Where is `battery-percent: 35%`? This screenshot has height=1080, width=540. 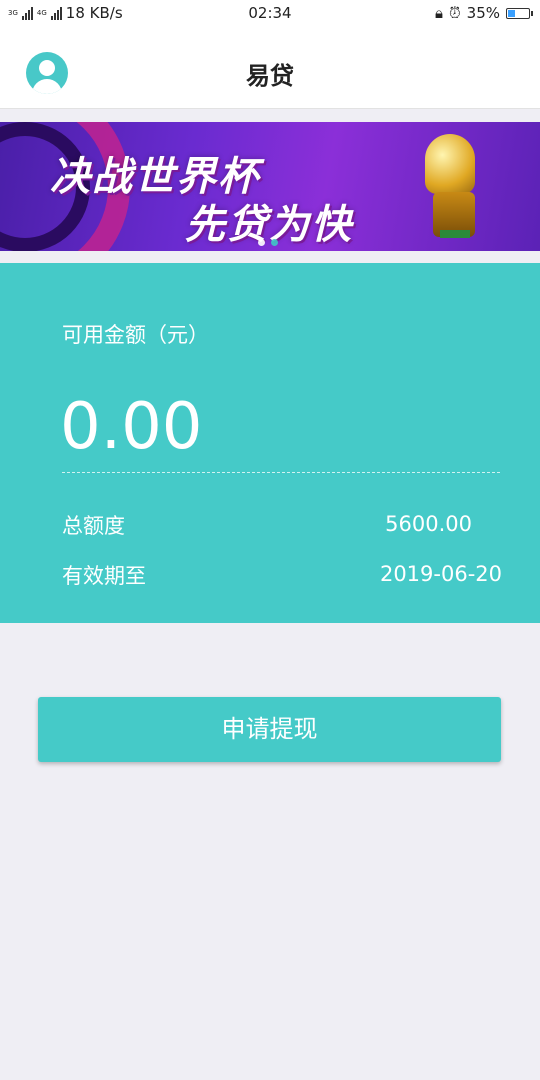 battery-percent: 35% is located at coordinates (483, 13).